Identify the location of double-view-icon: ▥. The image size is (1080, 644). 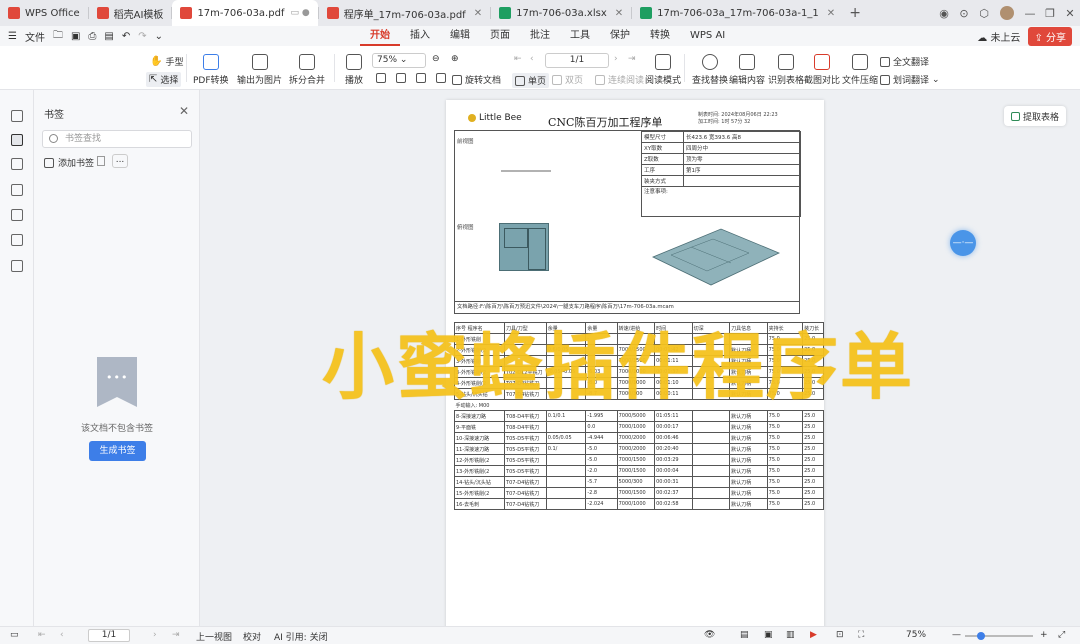
(790, 635).